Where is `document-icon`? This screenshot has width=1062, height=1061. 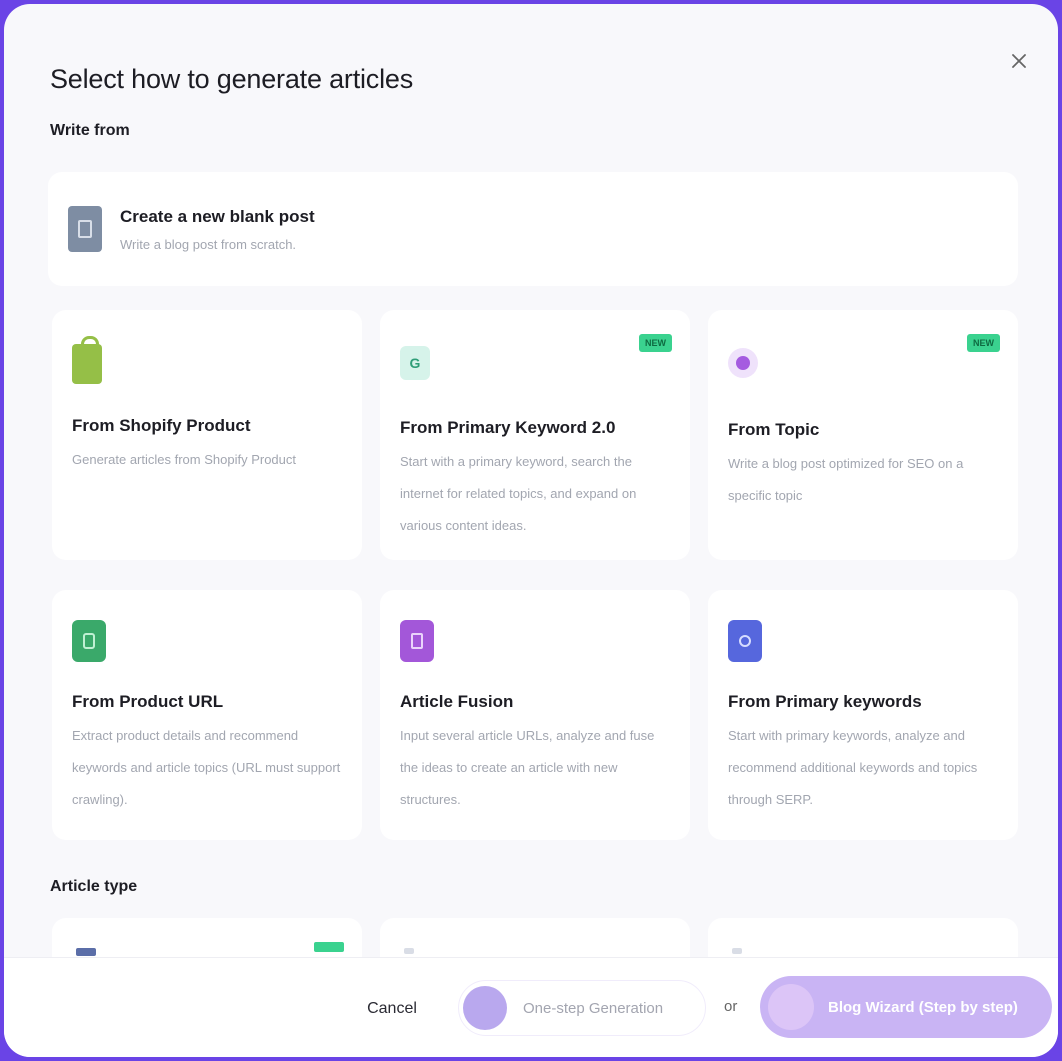
document-icon is located at coordinates (85, 229).